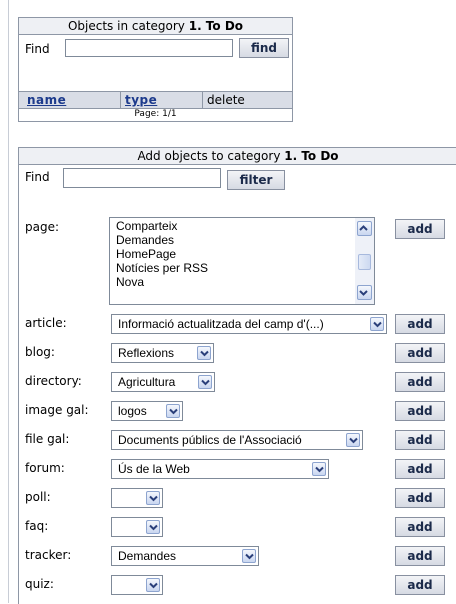 This screenshot has height=604, width=456. What do you see at coordinates (147, 382) in the screenshot?
I see `directory-selected-value: Agricultura` at bounding box center [147, 382].